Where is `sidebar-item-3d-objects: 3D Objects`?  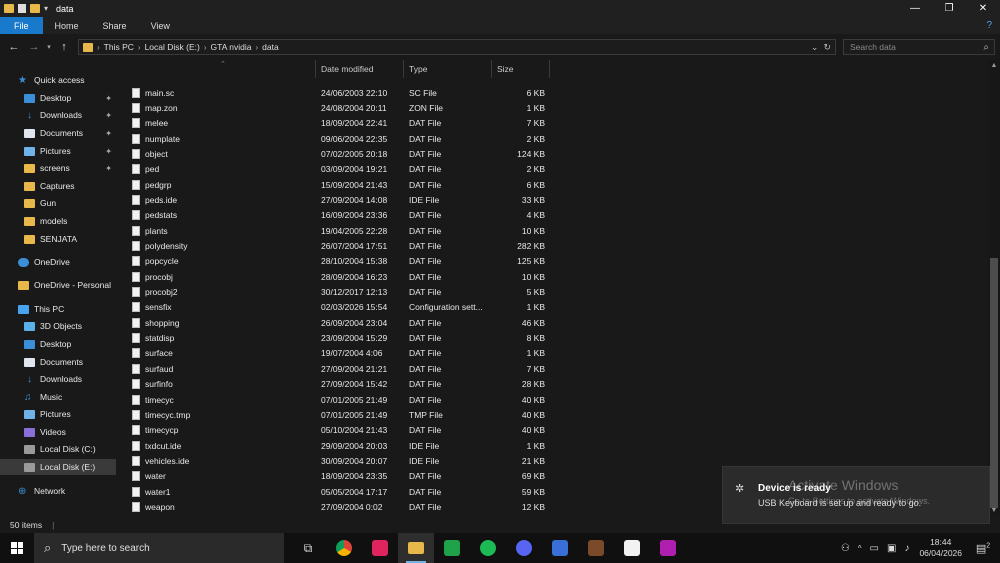 sidebar-item-3d-objects: 3D Objects is located at coordinates (58, 326).